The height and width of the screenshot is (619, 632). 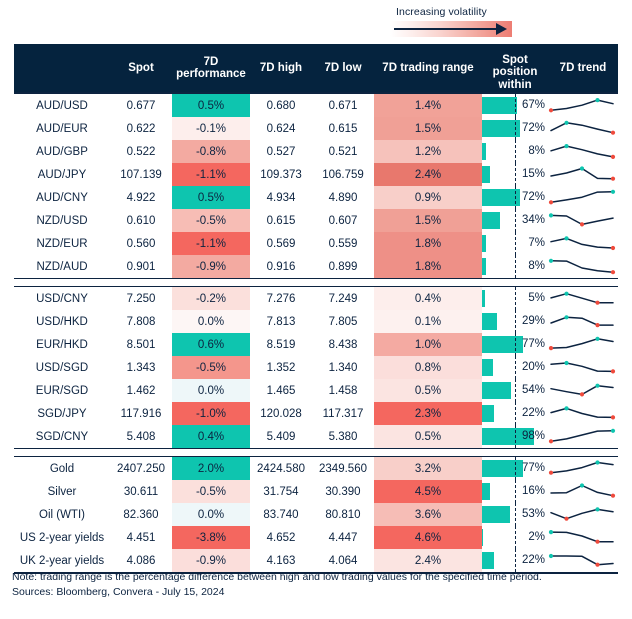 I want to click on cell-spot-position: 98%, so click(x=515, y=436).